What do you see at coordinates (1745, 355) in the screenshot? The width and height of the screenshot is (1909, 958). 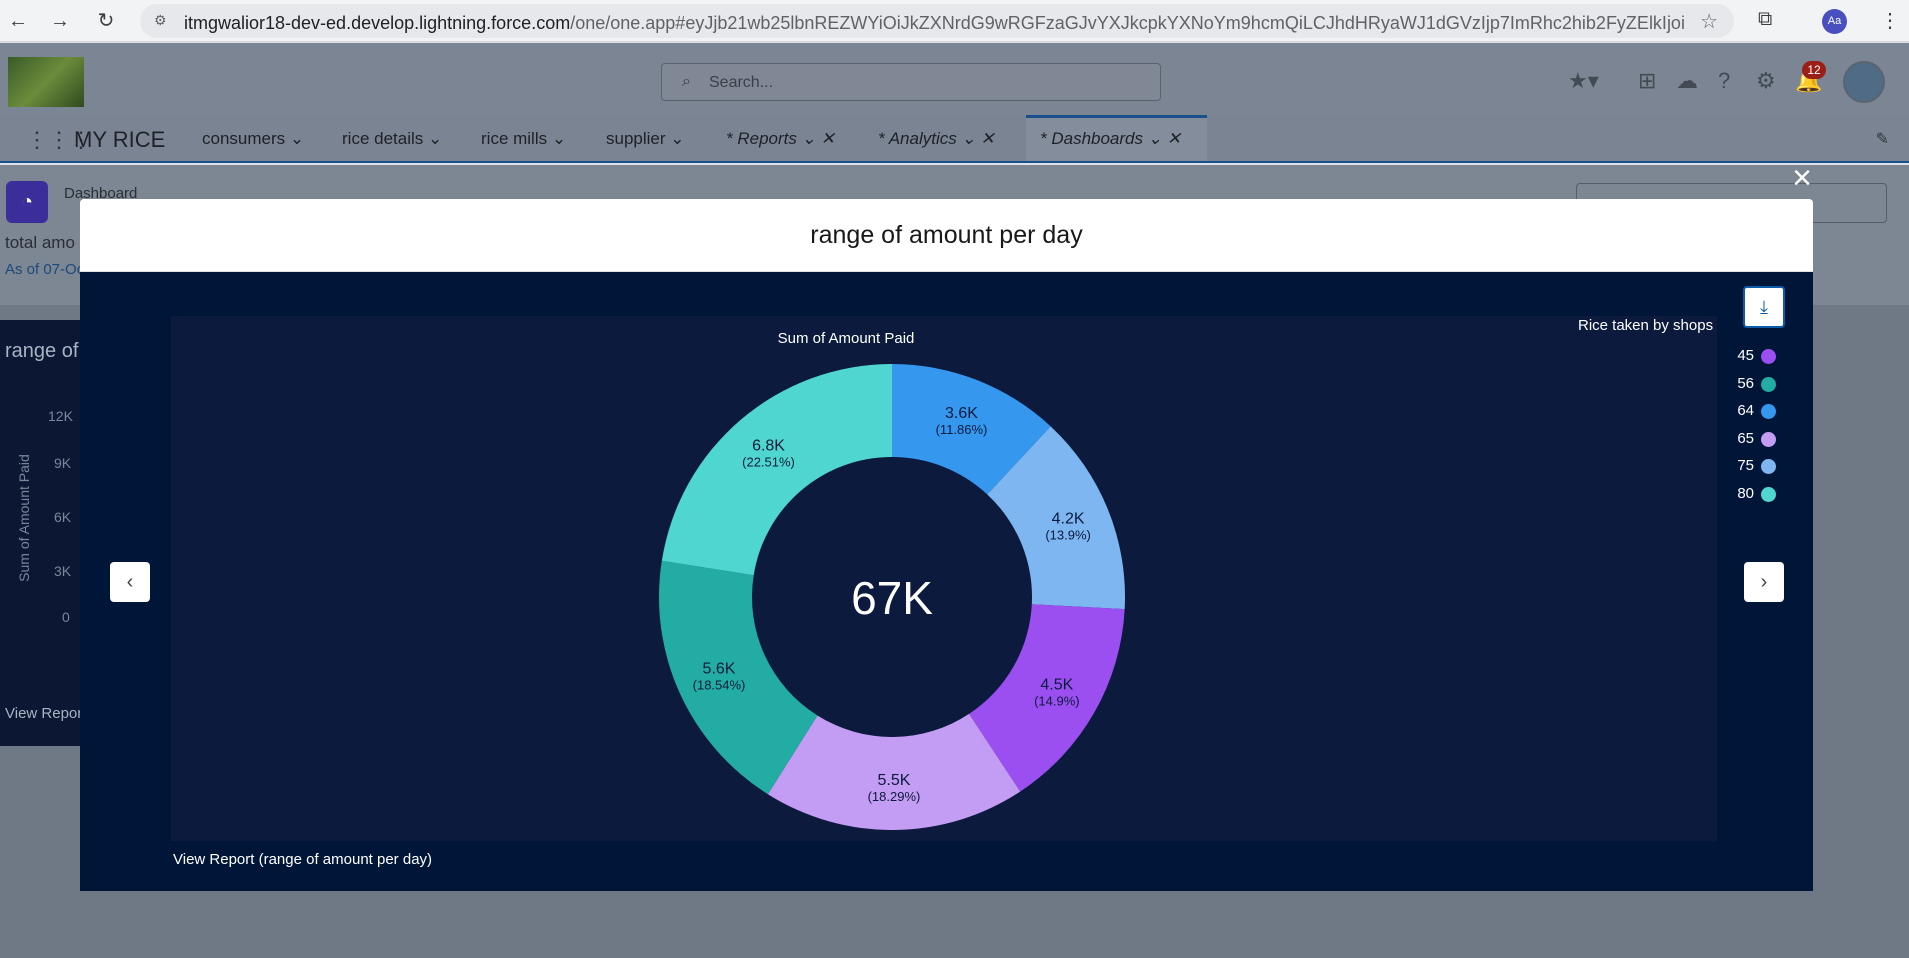 I see `legend-label: 45` at bounding box center [1745, 355].